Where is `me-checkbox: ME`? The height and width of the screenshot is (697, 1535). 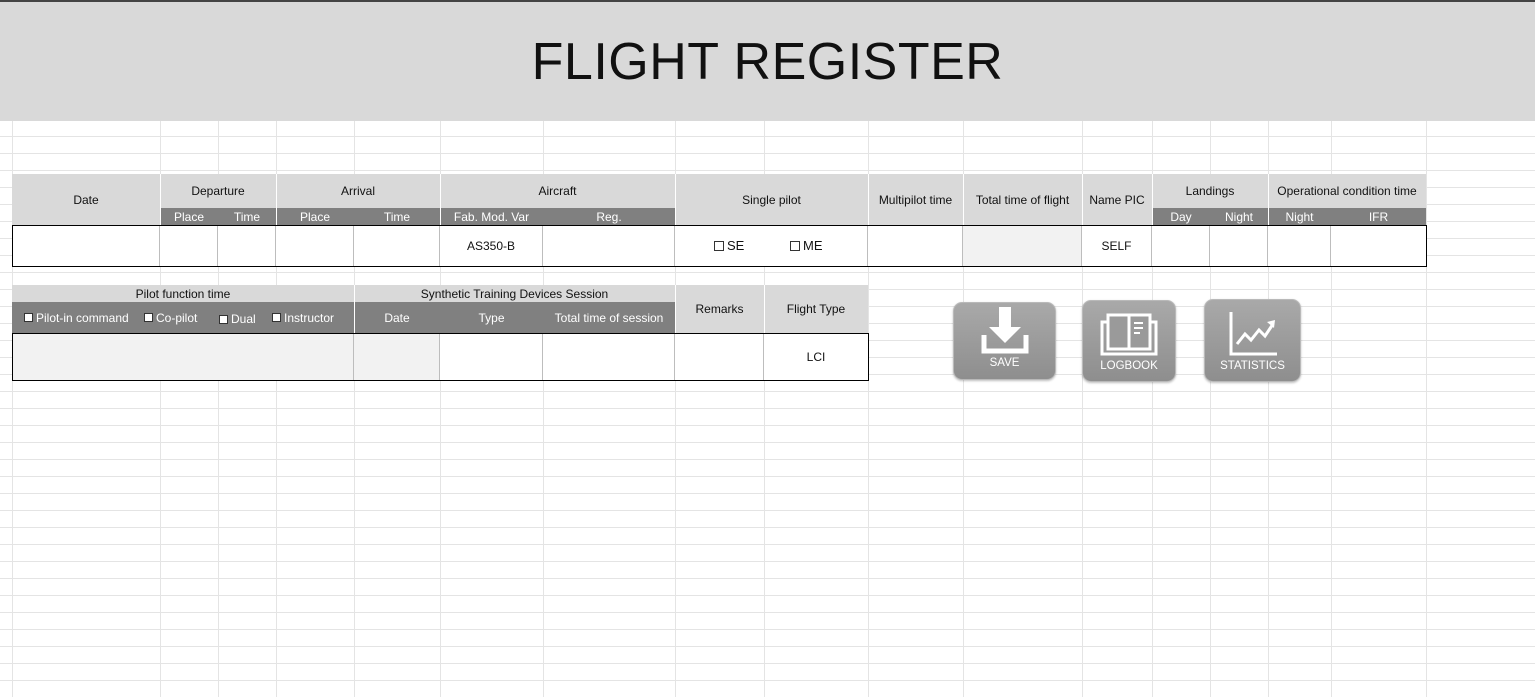 me-checkbox: ME is located at coordinates (806, 245).